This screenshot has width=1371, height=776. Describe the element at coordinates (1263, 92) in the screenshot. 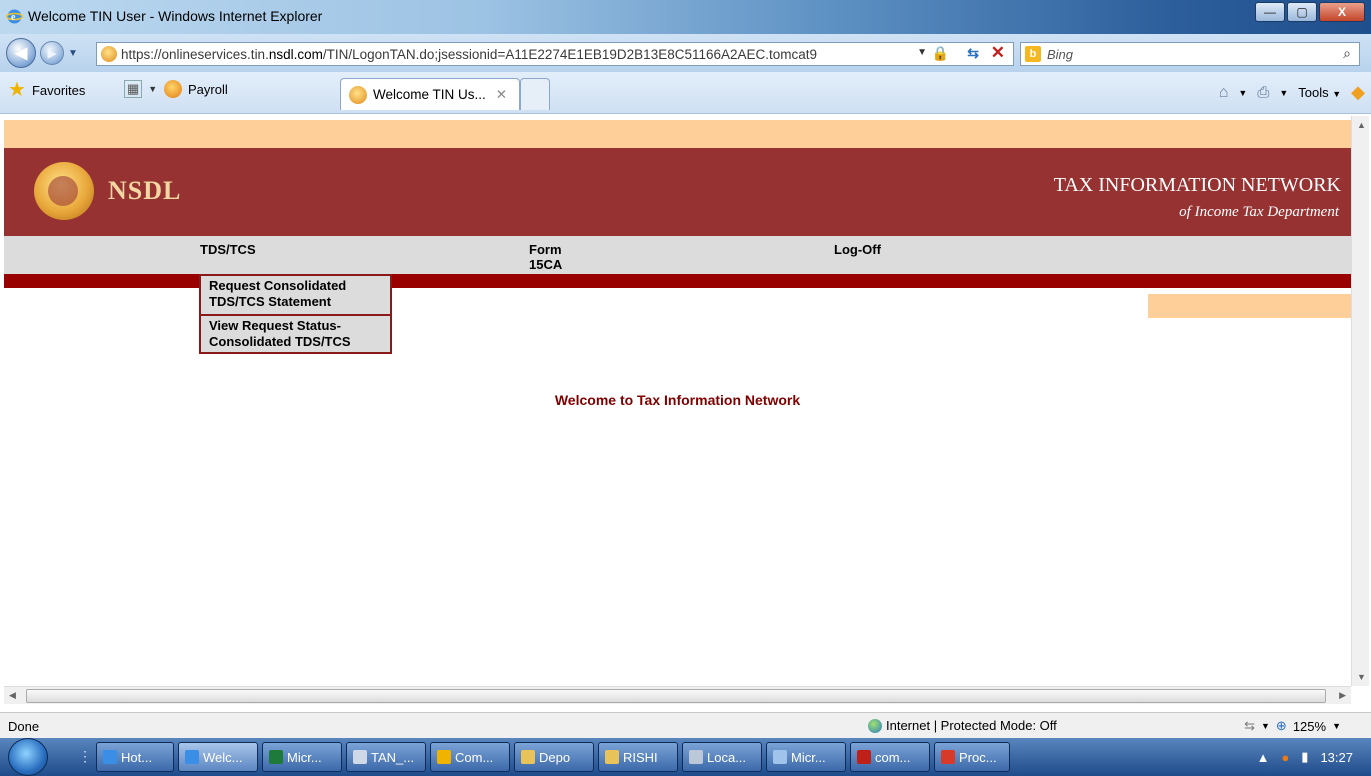

I see `print-icon: ⎙` at that location.